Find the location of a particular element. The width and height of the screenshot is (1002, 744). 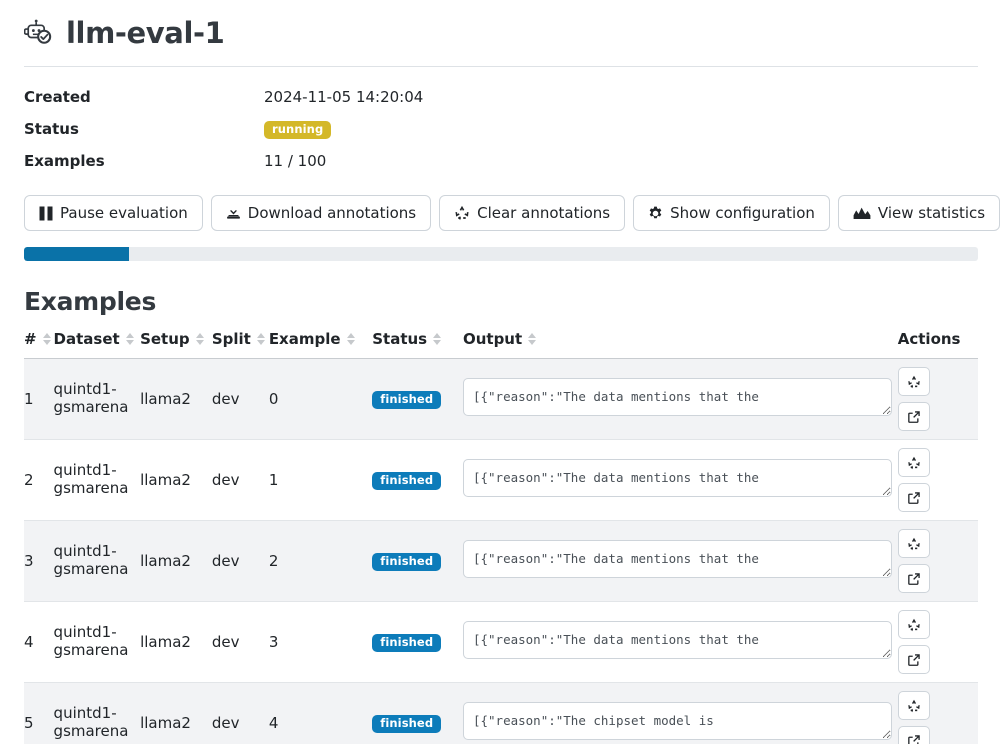

table-row: 3 quintd1-gsmarena llama2 dev 2 finished is located at coordinates (501, 561).